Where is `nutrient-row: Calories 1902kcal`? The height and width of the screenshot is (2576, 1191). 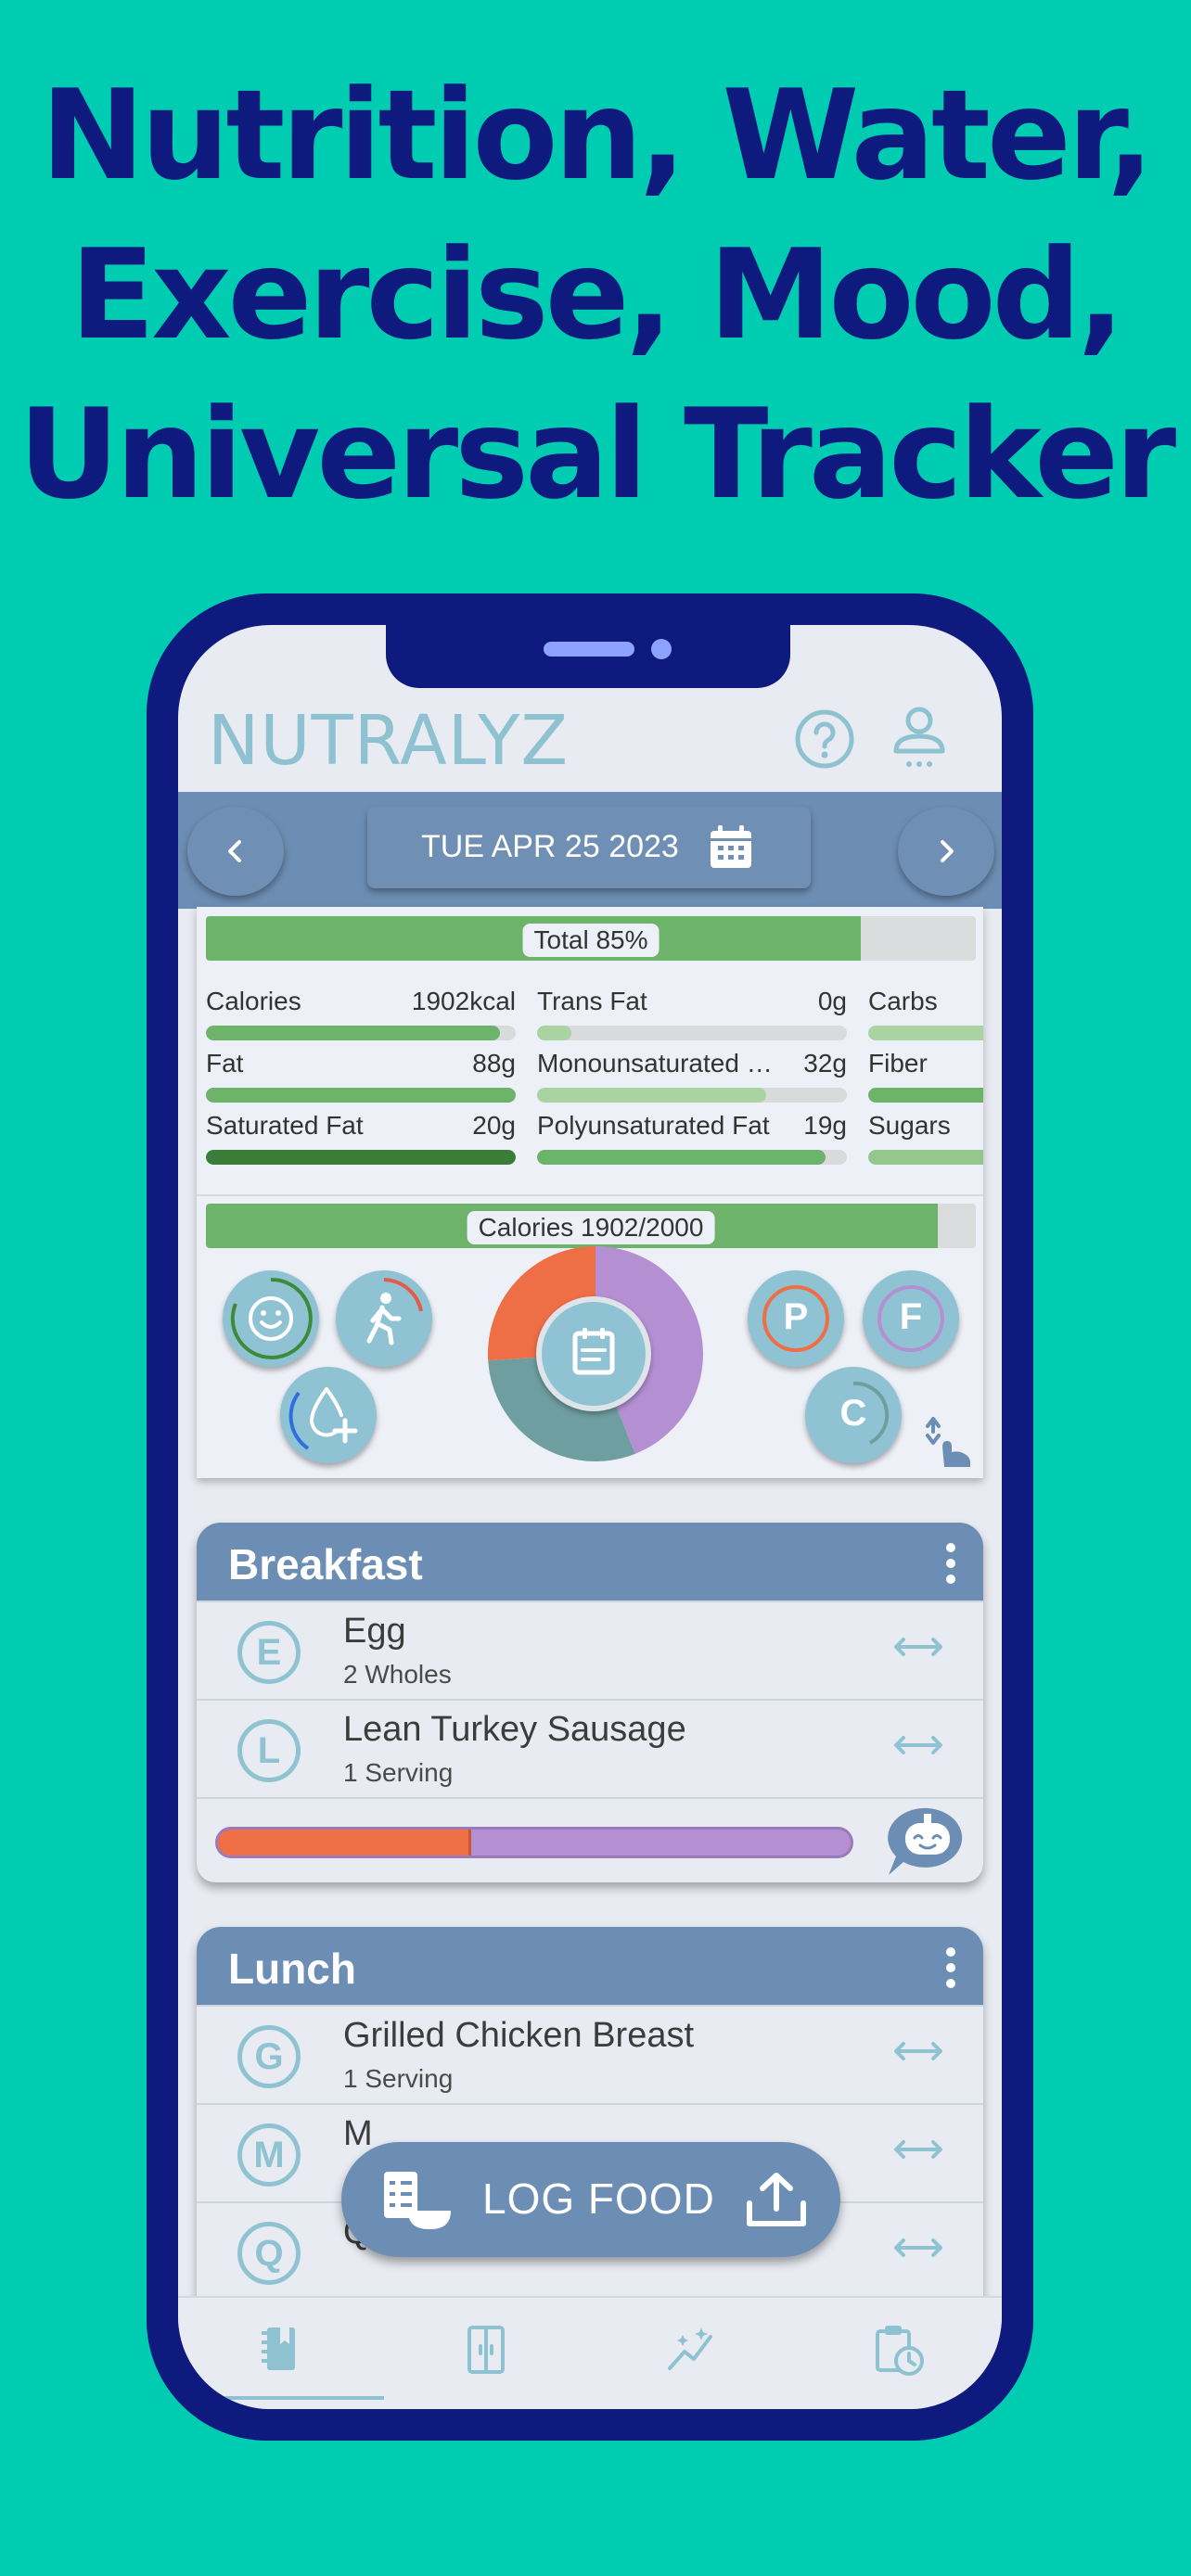 nutrient-row: Calories 1902kcal is located at coordinates (361, 1017).